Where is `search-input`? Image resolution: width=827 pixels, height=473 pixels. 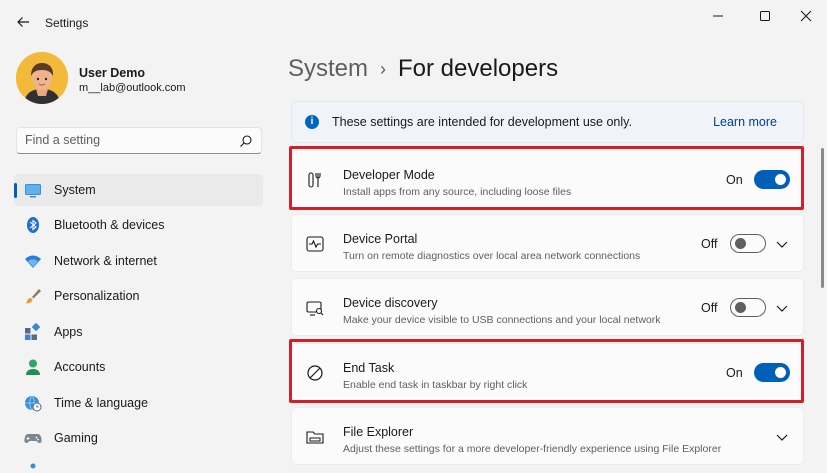 search-input is located at coordinates (125, 140).